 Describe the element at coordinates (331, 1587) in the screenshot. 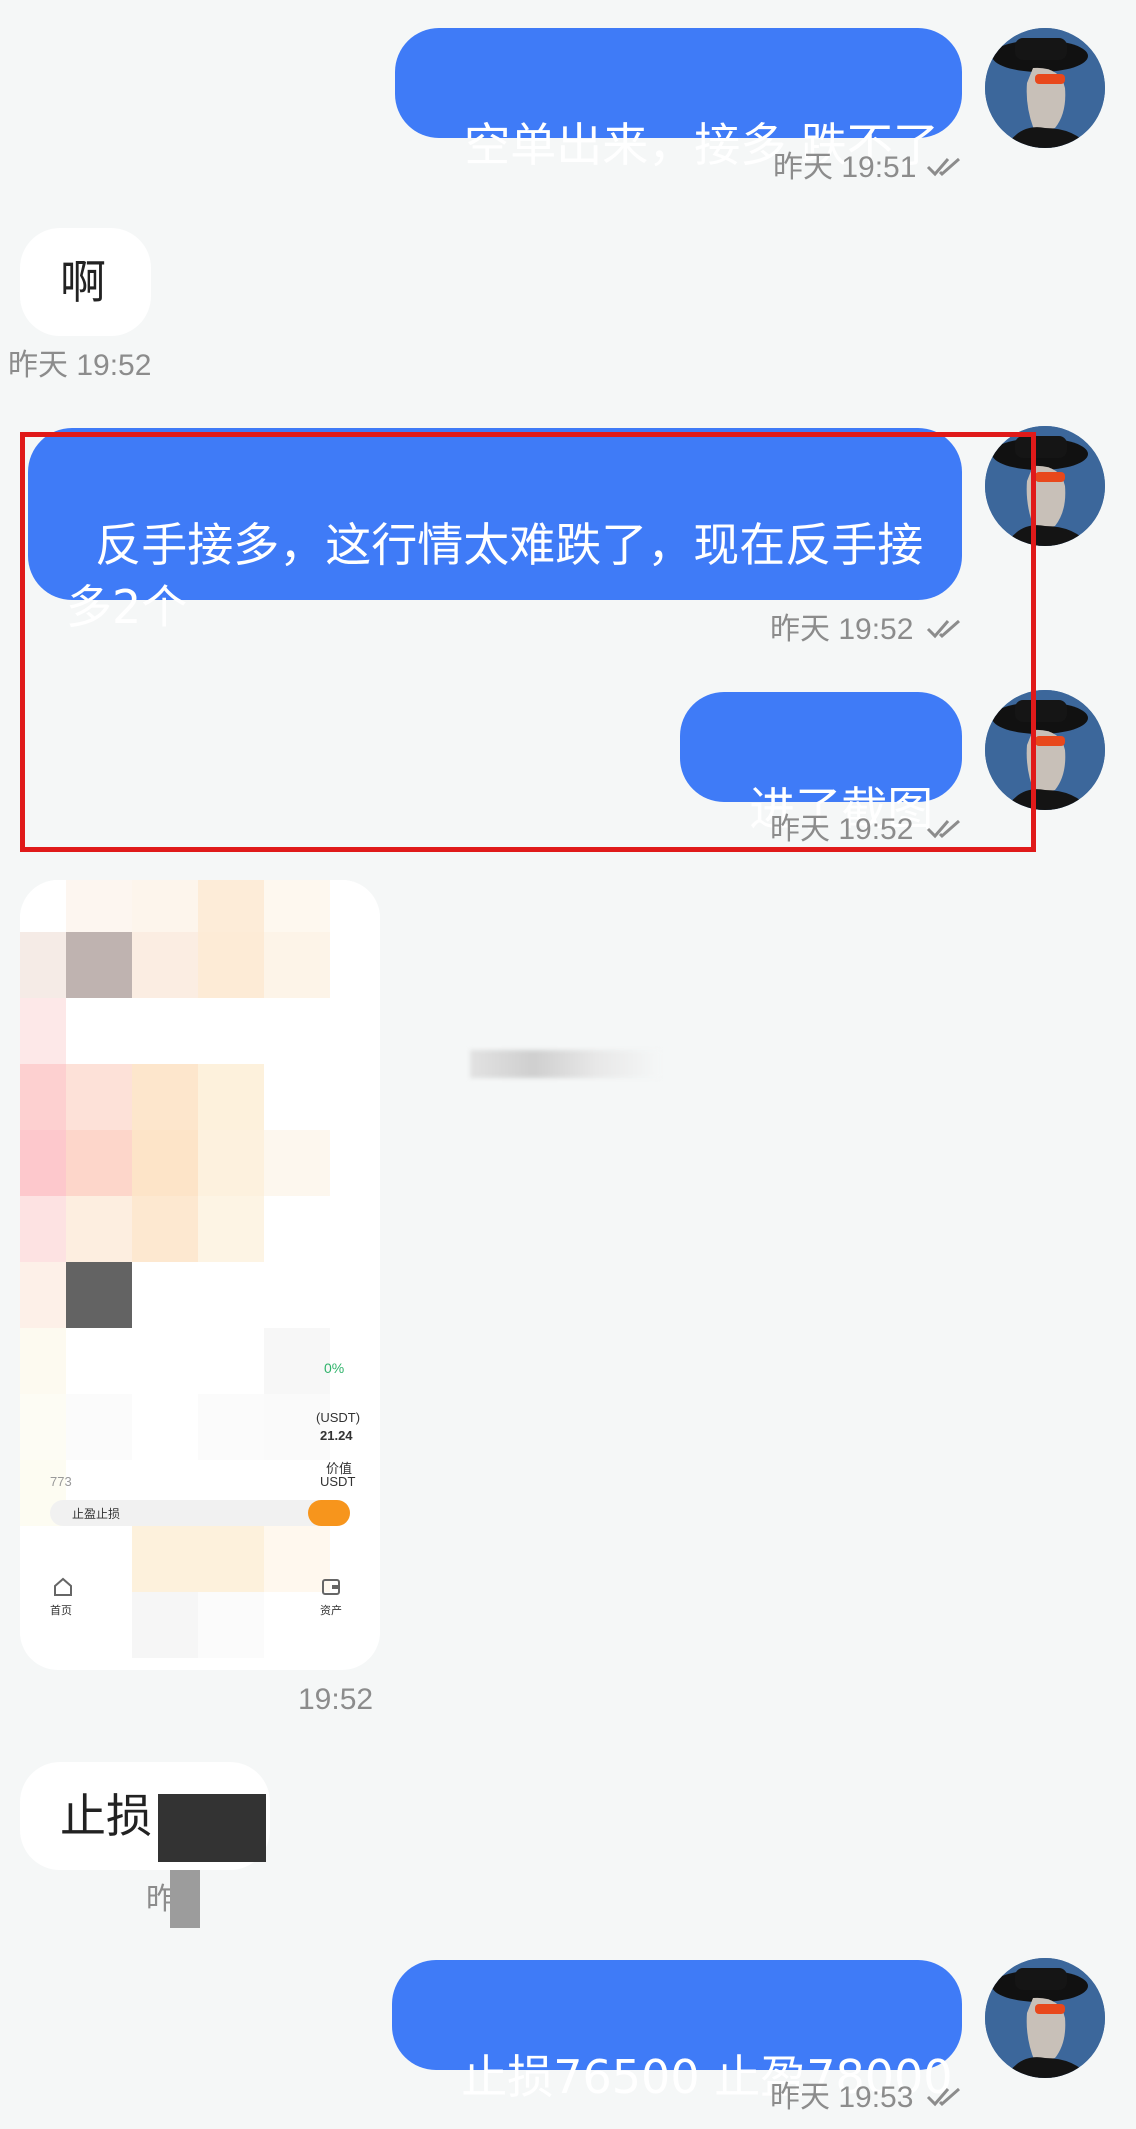

I see `wallet-icon` at that location.